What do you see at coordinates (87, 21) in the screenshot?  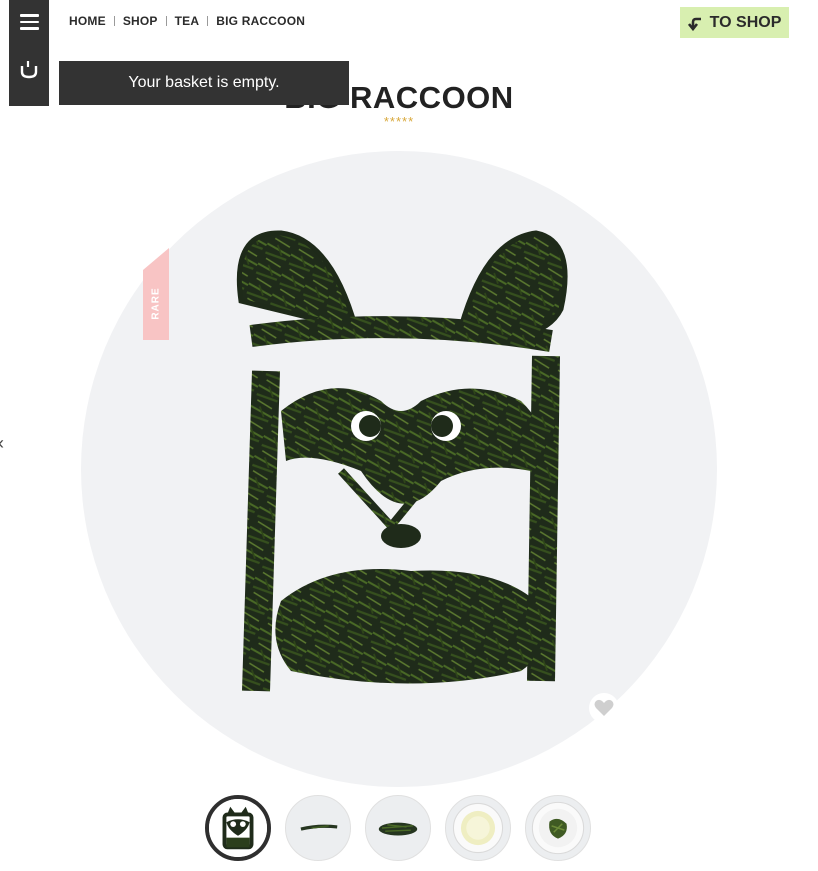 I see `breadcrumb-home: HOME` at bounding box center [87, 21].